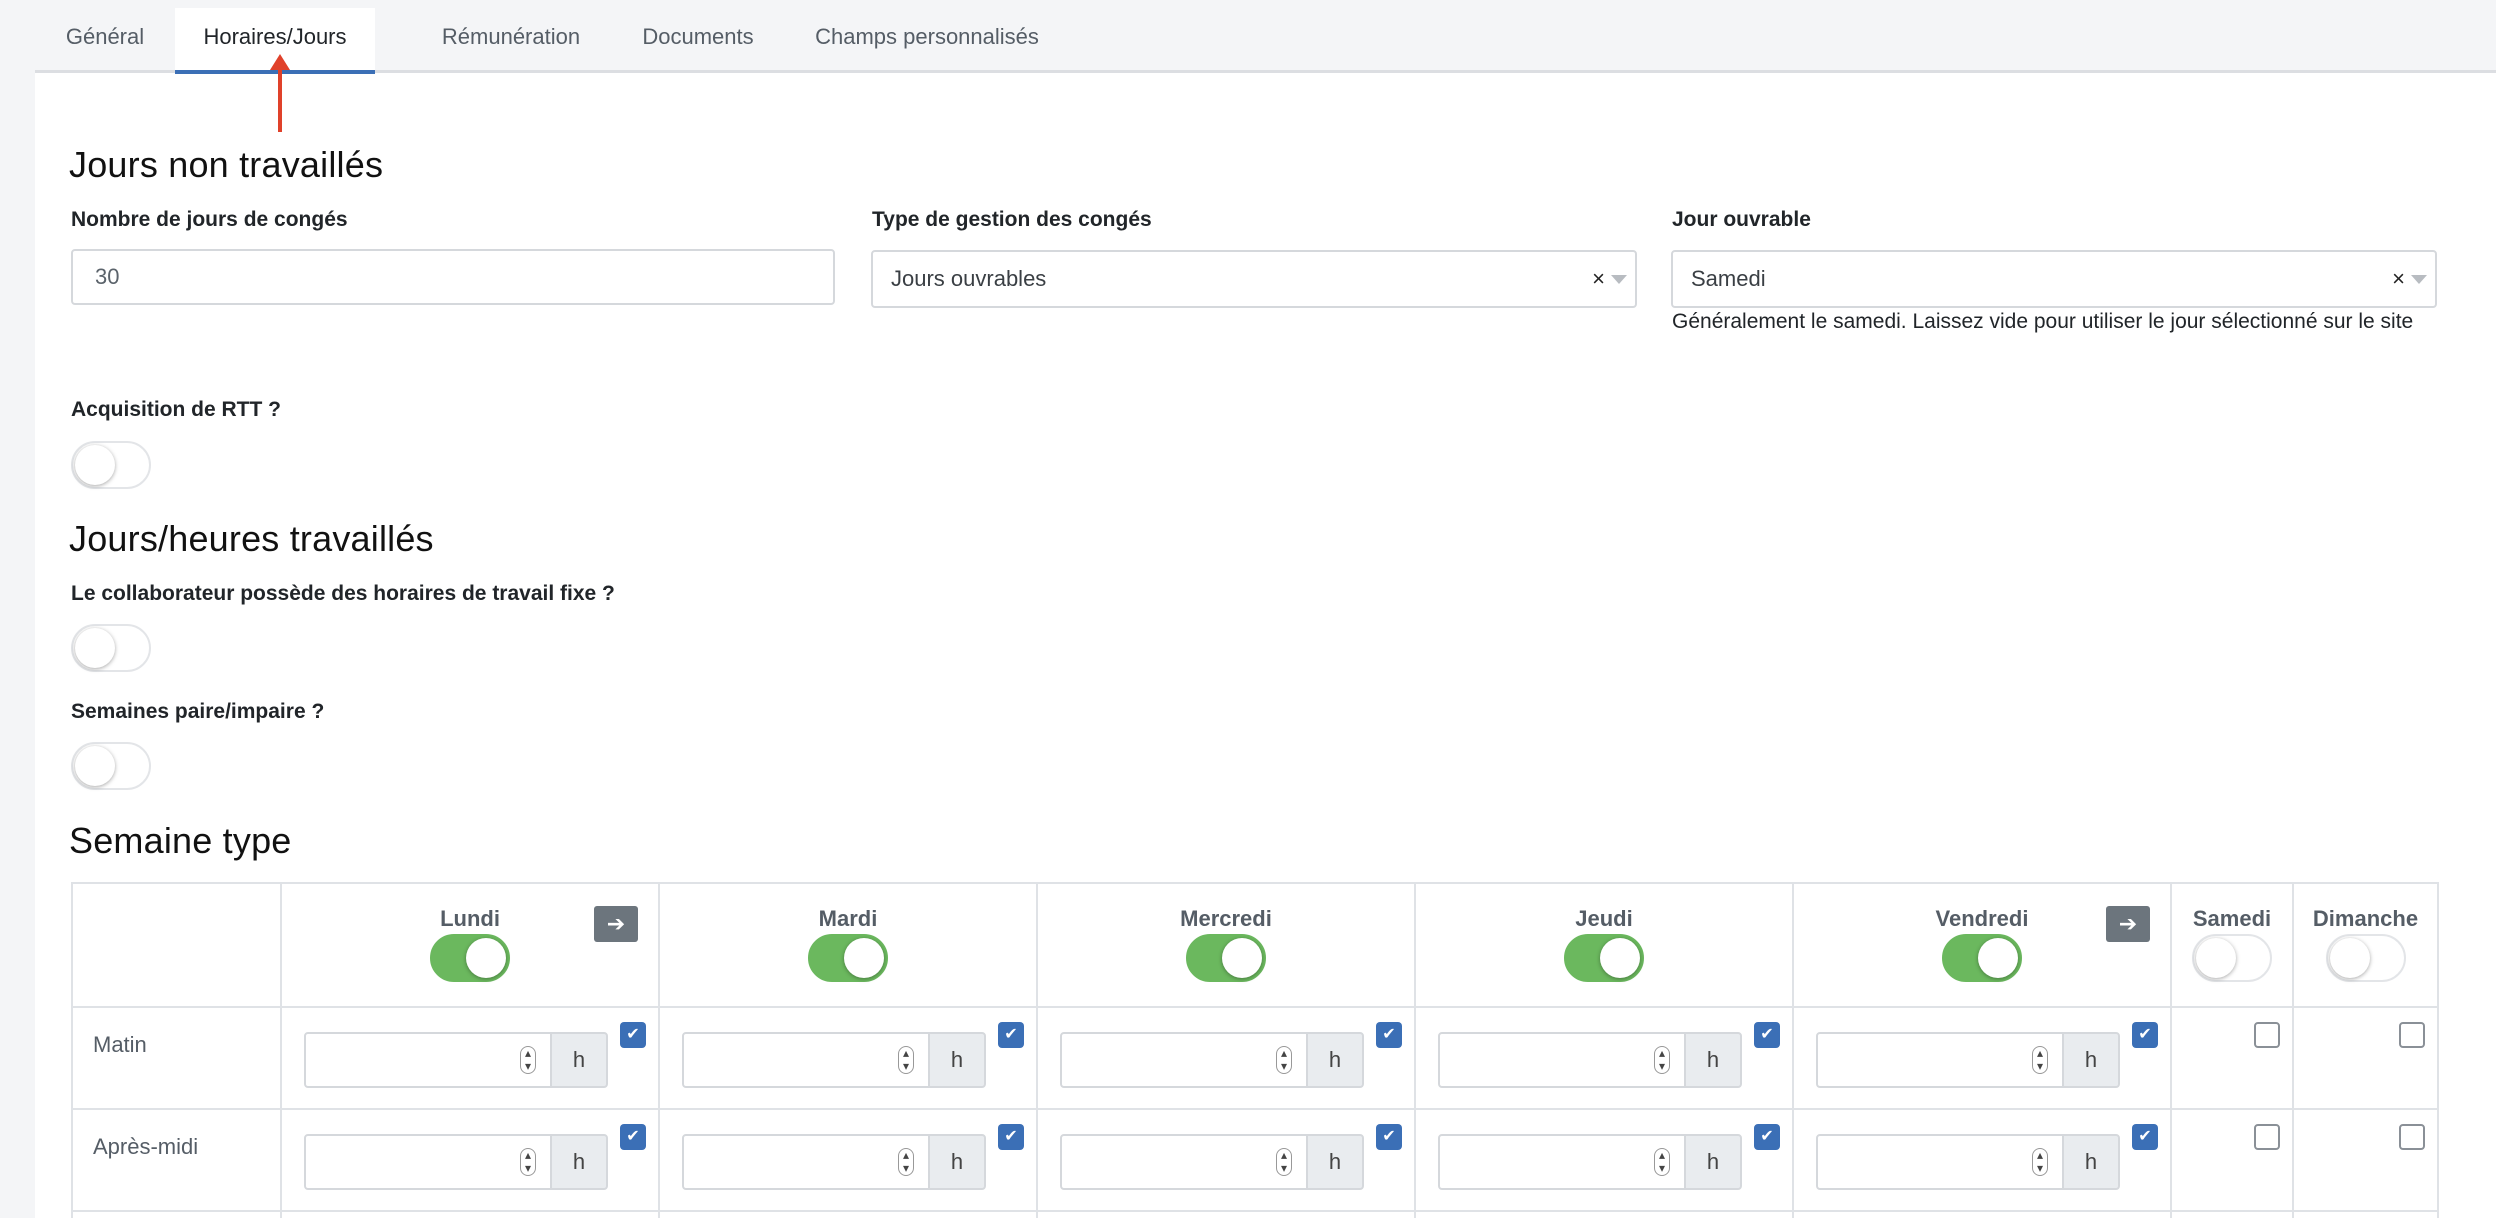 This screenshot has width=2496, height=1218. Describe the element at coordinates (198, 711) in the screenshot. I see `even-odd-label: Semaines paire/impaire ?` at that location.